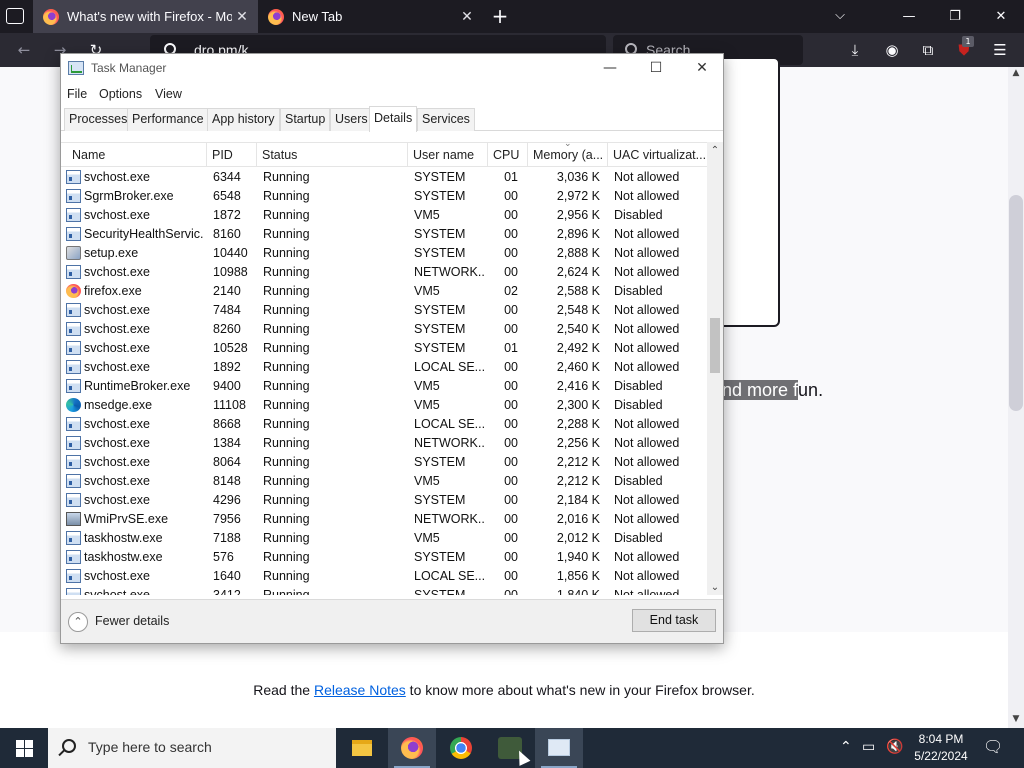 This screenshot has width=1024, height=768. I want to click on folder-icon, so click(362, 748).